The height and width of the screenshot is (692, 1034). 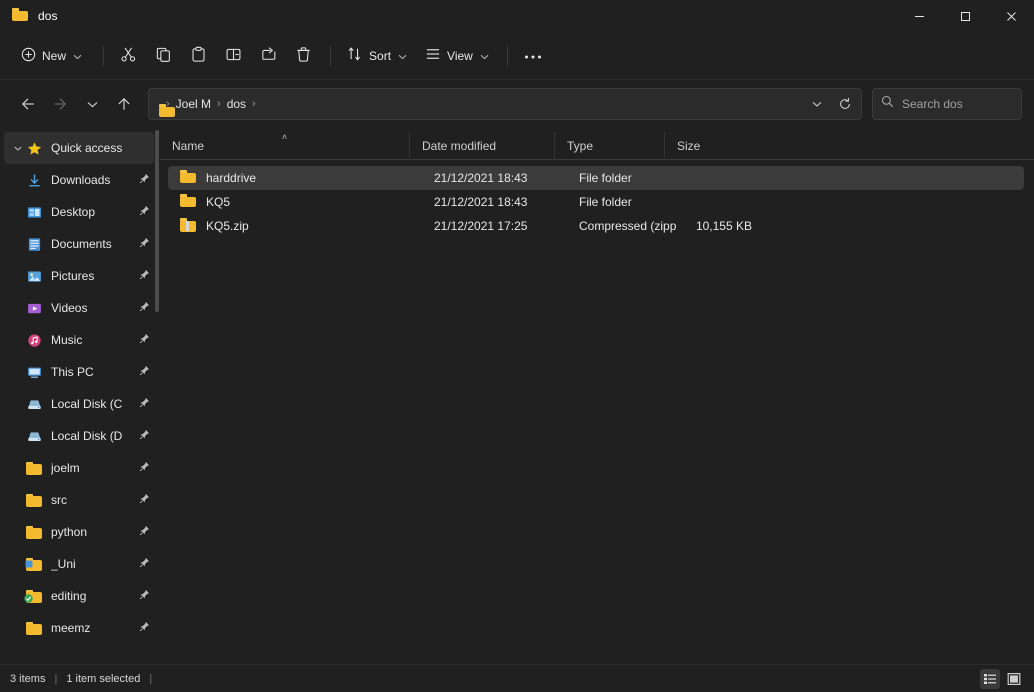 I want to click on recent-locations-button, so click(x=92, y=104).